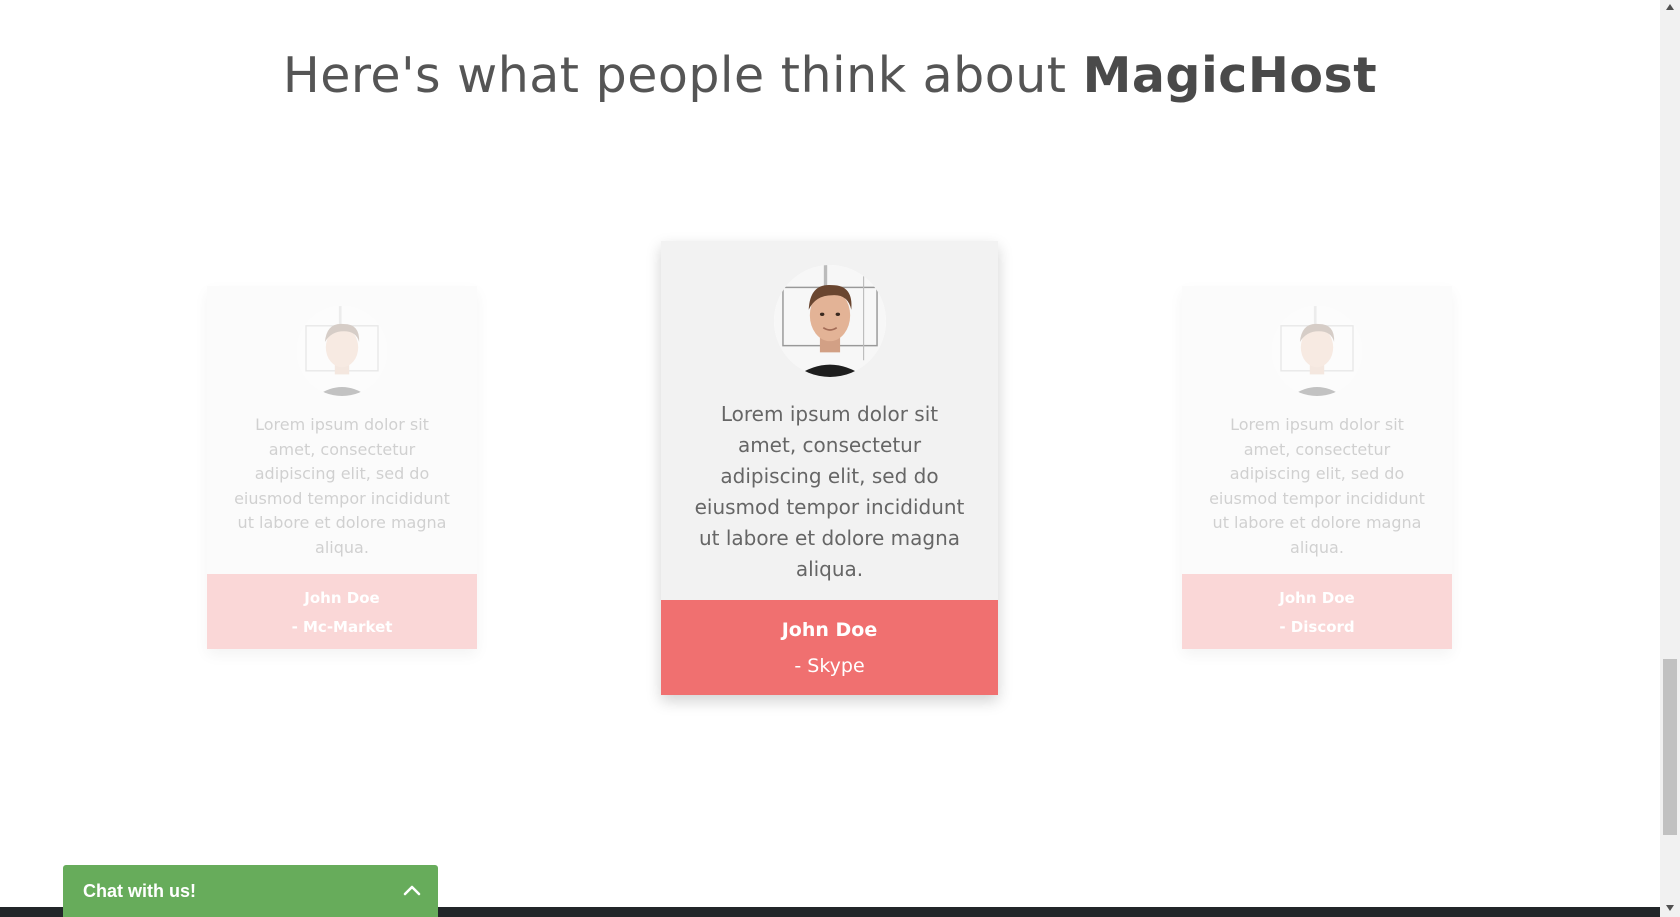 This screenshot has width=1680, height=917. I want to click on author-source: - Discord, so click(1317, 627).